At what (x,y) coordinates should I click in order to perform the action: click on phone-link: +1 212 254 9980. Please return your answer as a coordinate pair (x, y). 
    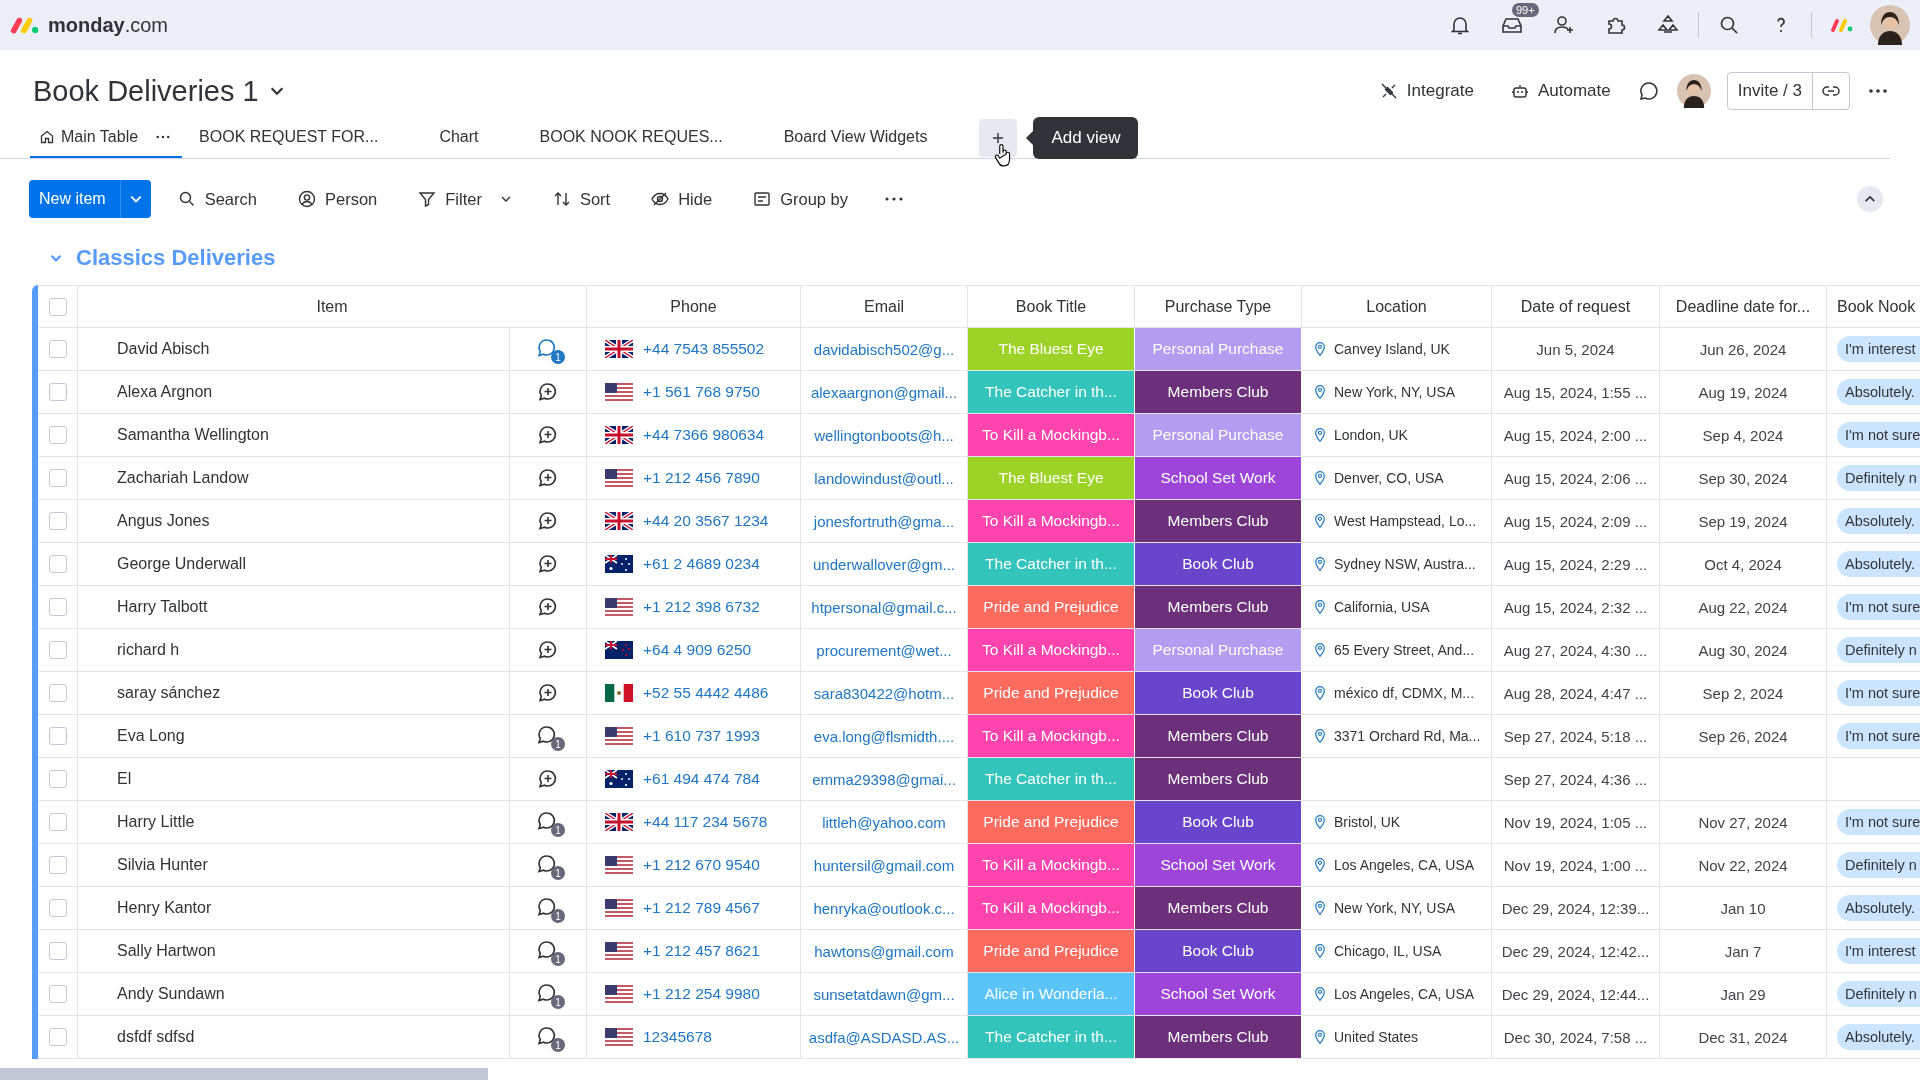
    Looking at the image, I should click on (701, 994).